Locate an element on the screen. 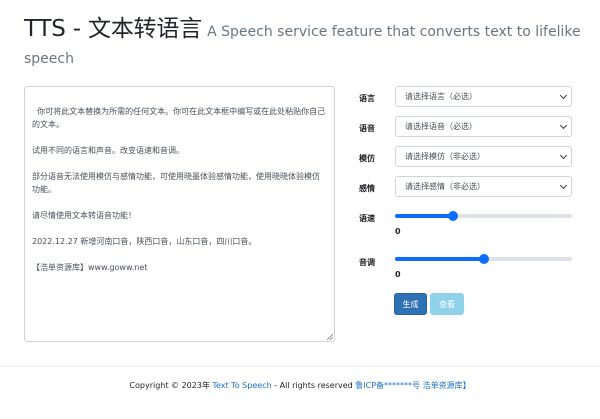 Image resolution: width=600 pixels, height=419 pixels. rate-value: 0 is located at coordinates (398, 231).